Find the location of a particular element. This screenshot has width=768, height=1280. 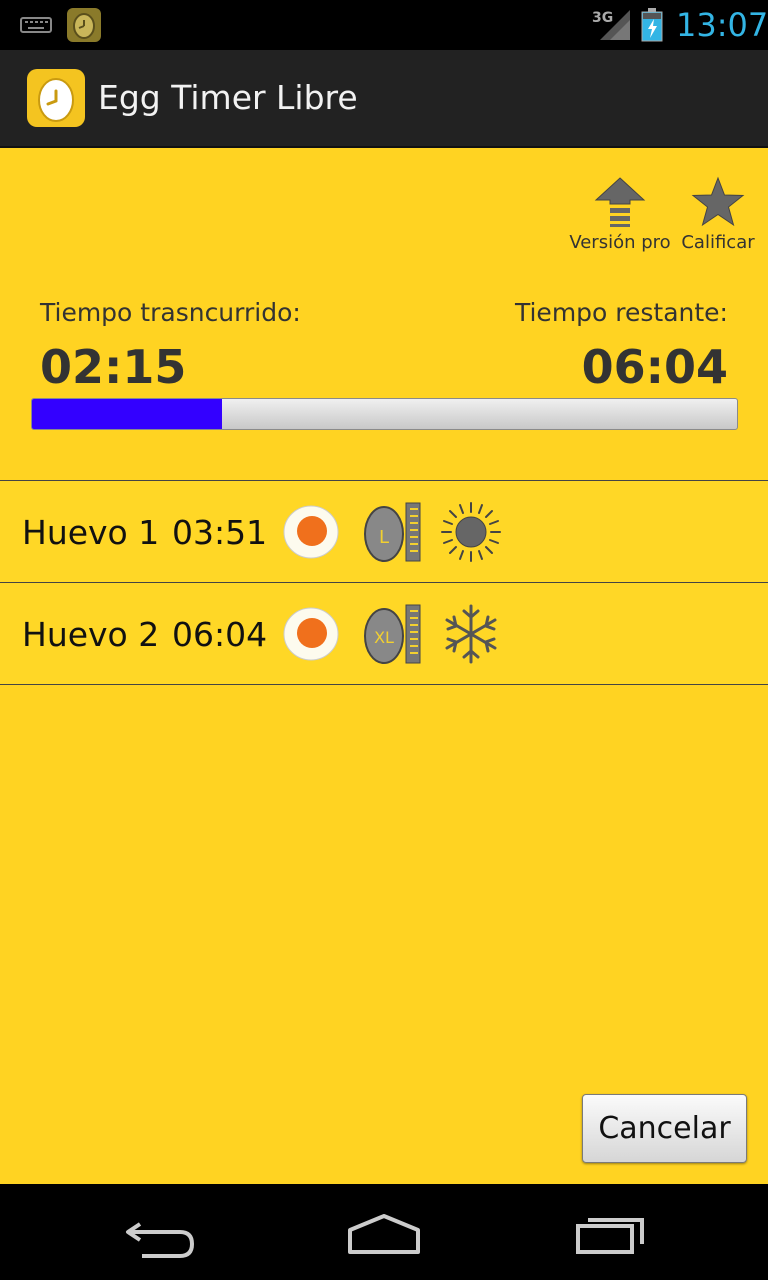

rate-label: Calificar is located at coordinates (718, 242).